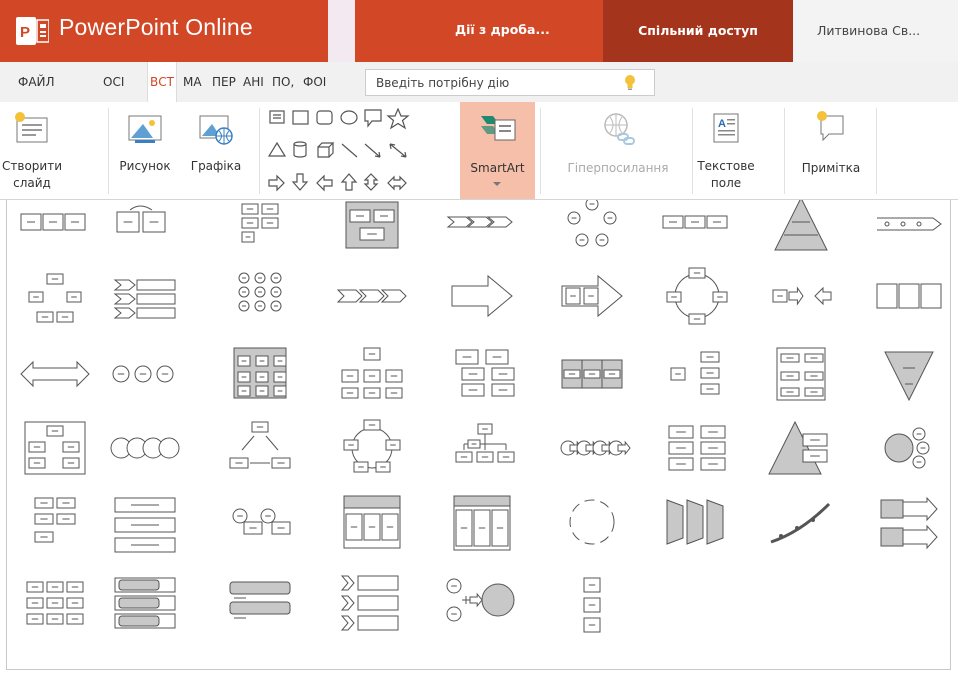 The image size is (958, 677). Describe the element at coordinates (698, 31) in the screenshot. I see `share-button: Спільний доступ` at that location.